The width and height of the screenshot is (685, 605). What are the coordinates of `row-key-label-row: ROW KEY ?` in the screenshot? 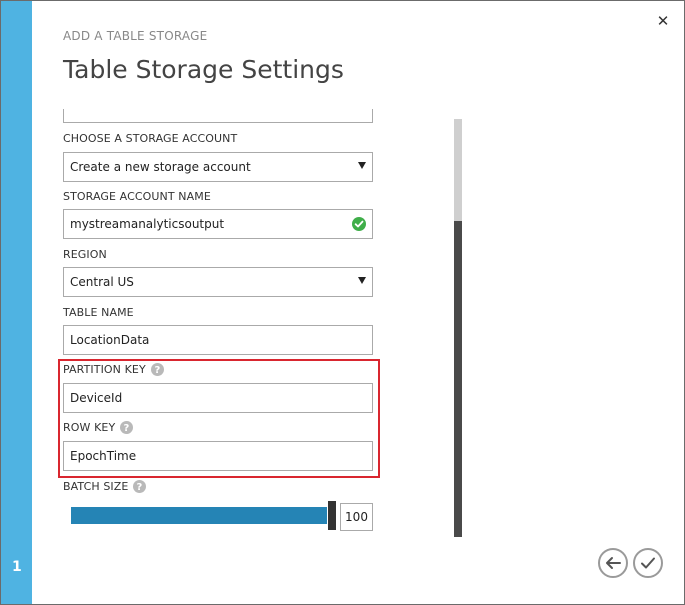 It's located at (98, 427).